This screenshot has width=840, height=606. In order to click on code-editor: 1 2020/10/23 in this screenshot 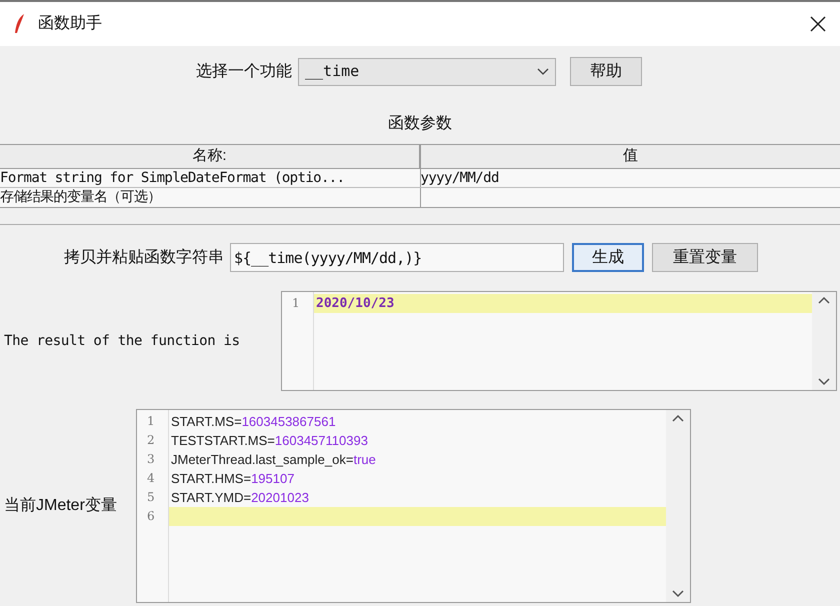, I will do `click(559, 341)`.